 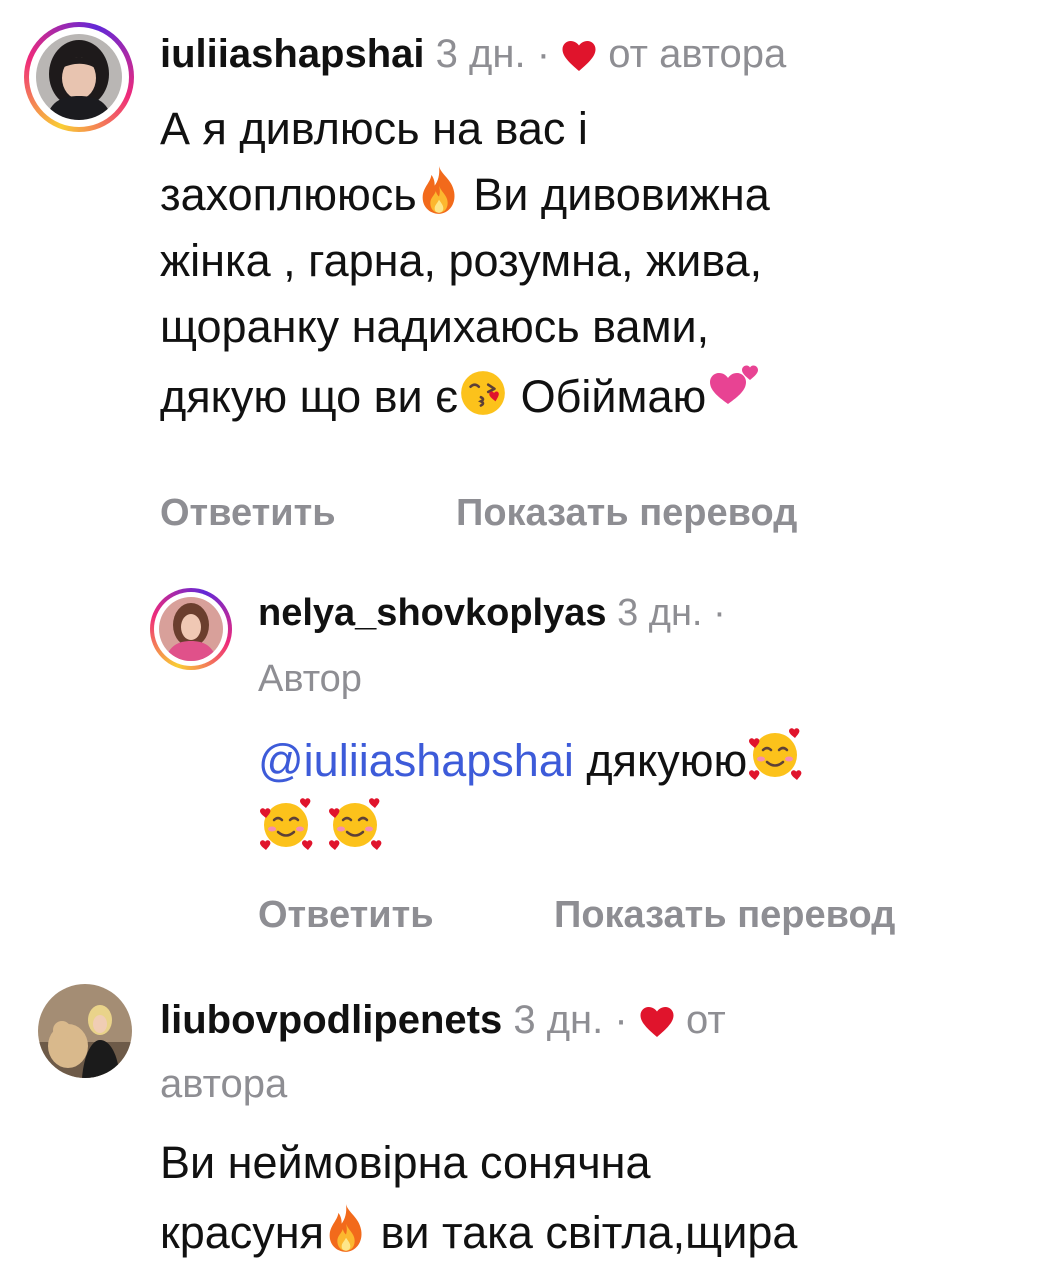 I want to click on username: nelya_shovkoplyas, so click(x=432, y=613).